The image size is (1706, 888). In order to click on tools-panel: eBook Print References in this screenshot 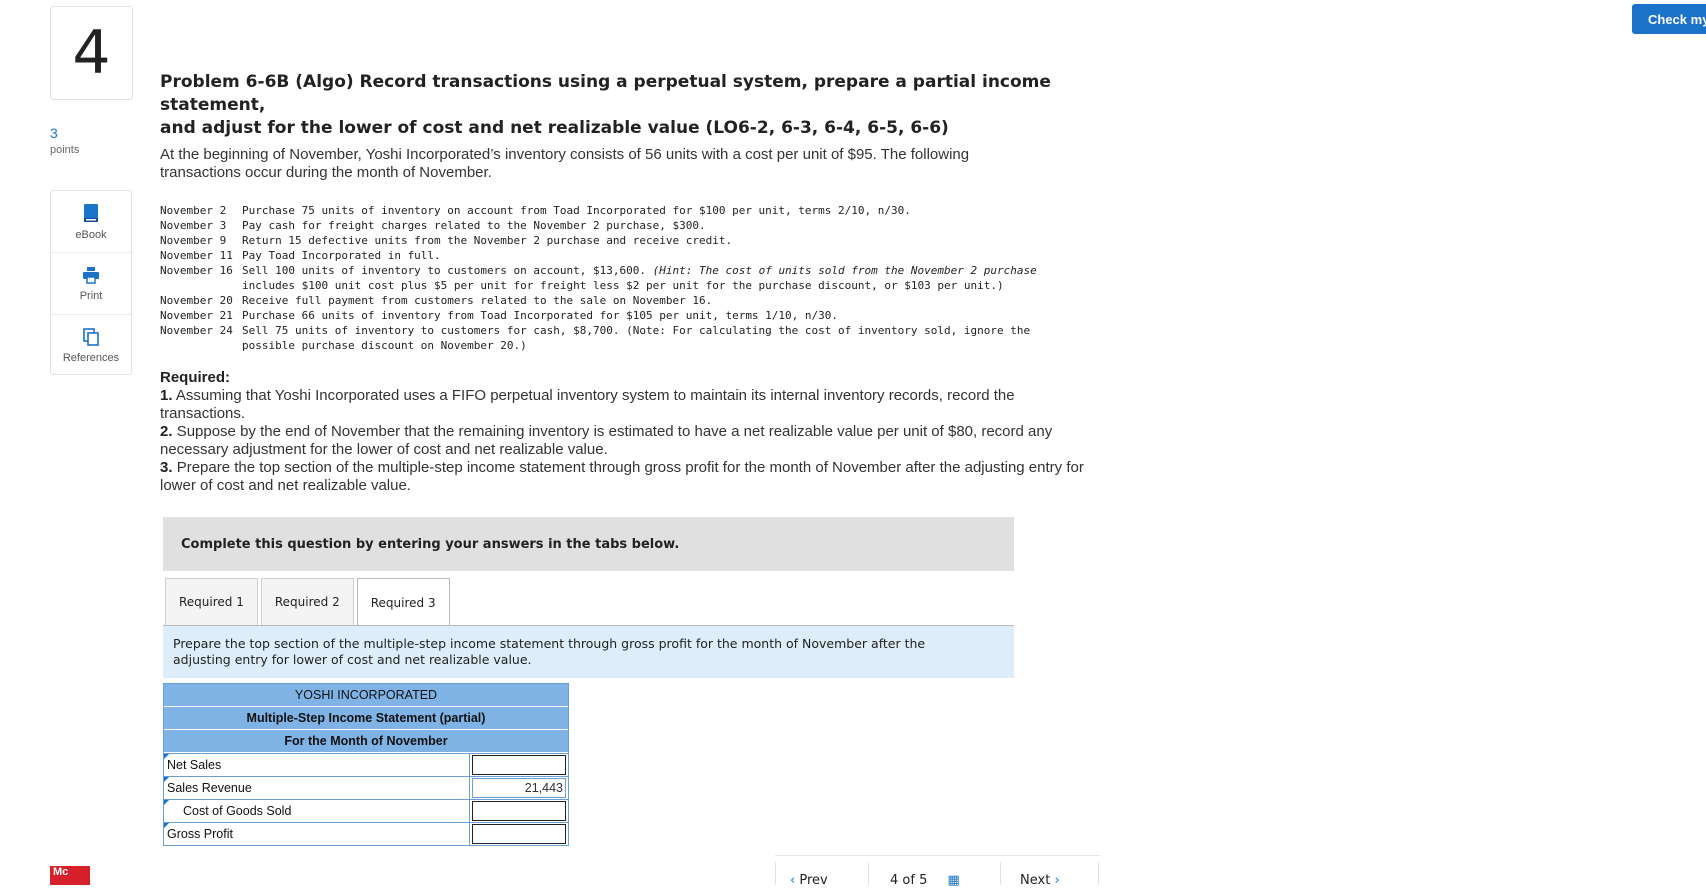, I will do `click(91, 282)`.